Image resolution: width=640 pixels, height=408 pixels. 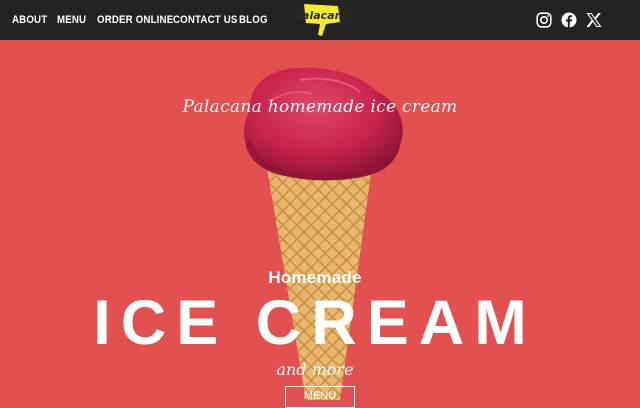 What do you see at coordinates (320, 107) in the screenshot?
I see `hero-tagline: Palacana homemade ice cream` at bounding box center [320, 107].